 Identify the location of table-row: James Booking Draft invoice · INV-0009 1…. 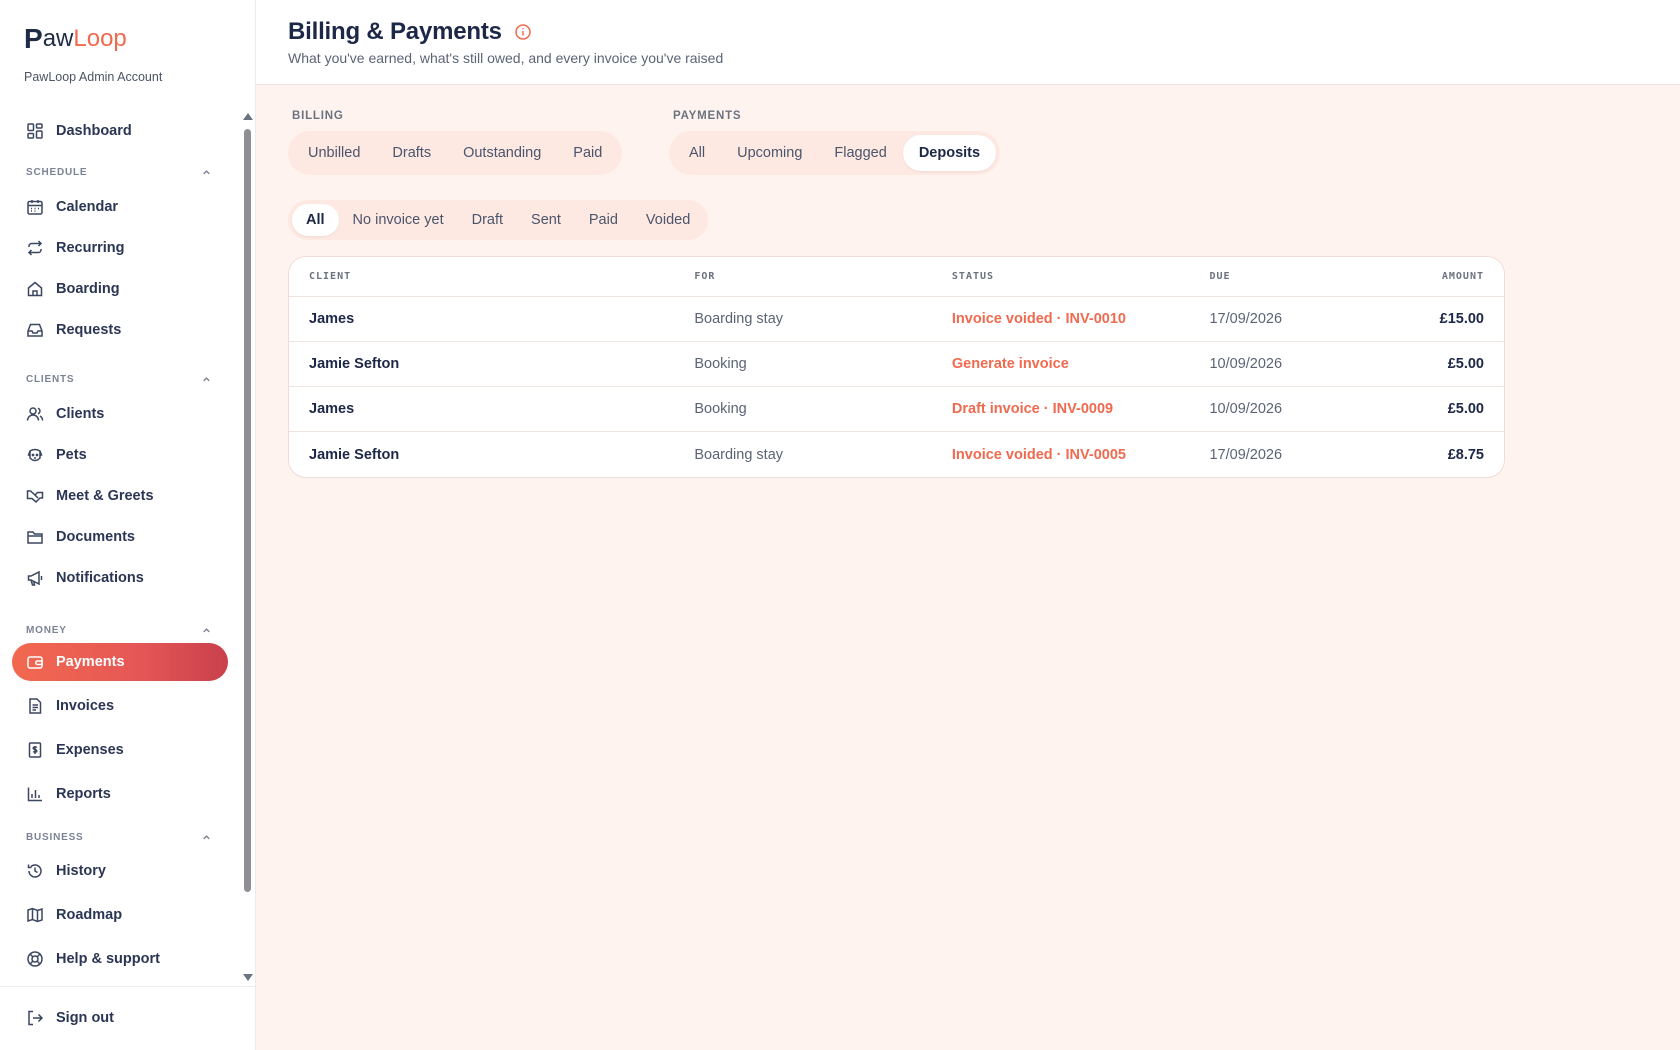
(896, 409).